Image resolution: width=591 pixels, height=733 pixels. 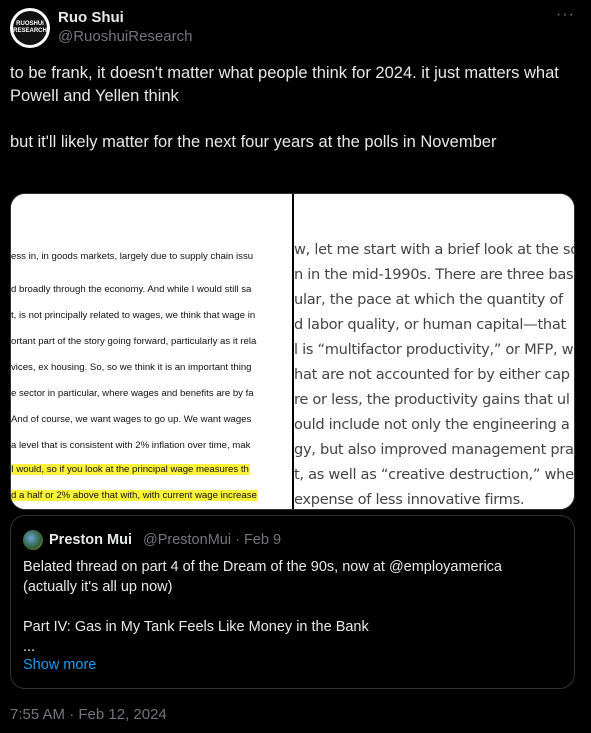 I want to click on quoted-author-name: Preston Mui, so click(x=90, y=540).